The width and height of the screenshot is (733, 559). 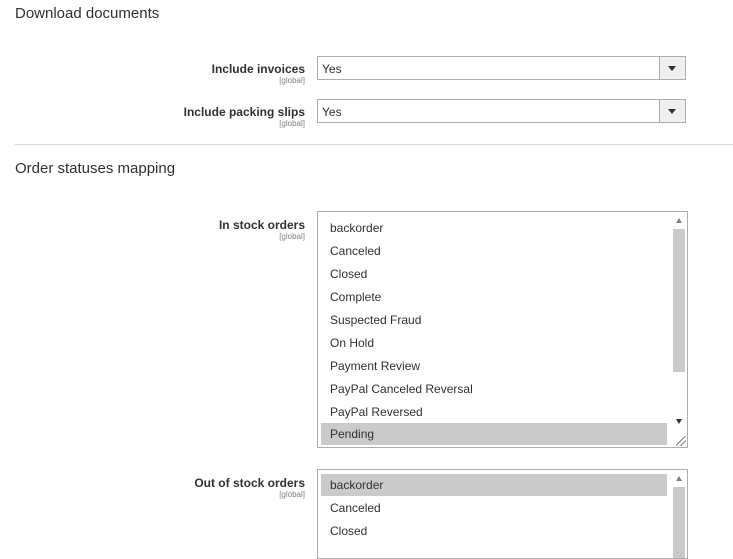 What do you see at coordinates (374, 144) in the screenshot?
I see `section-divider` at bounding box center [374, 144].